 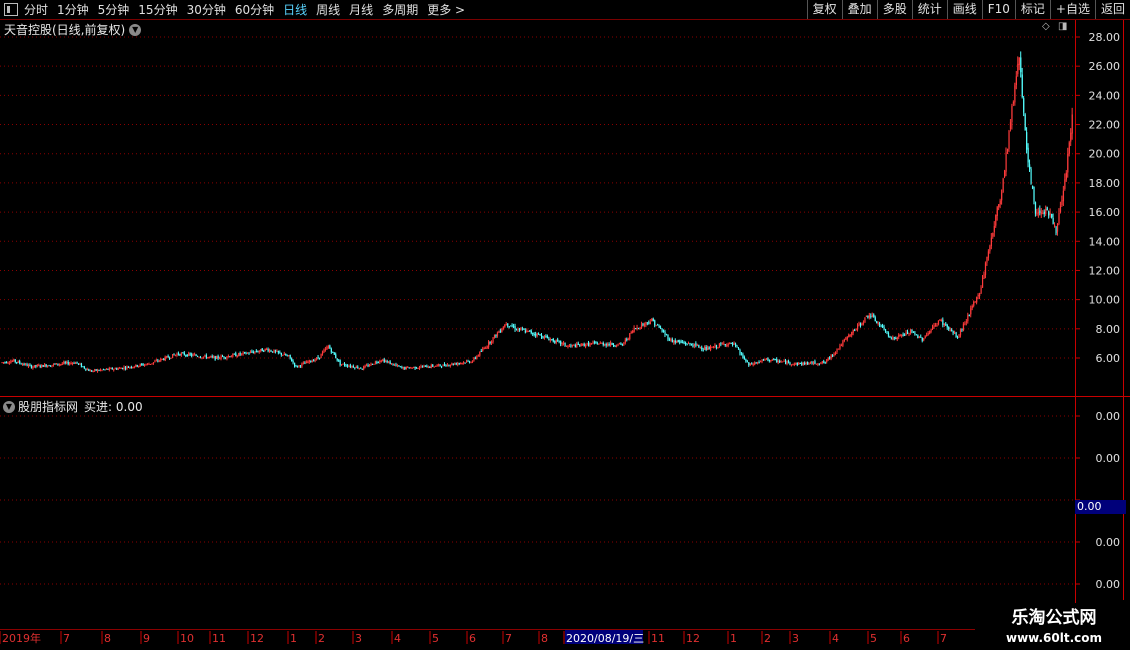 What do you see at coordinates (1105, 95) in the screenshot?
I see `main-y-tick-label: 24.00` at bounding box center [1105, 95].